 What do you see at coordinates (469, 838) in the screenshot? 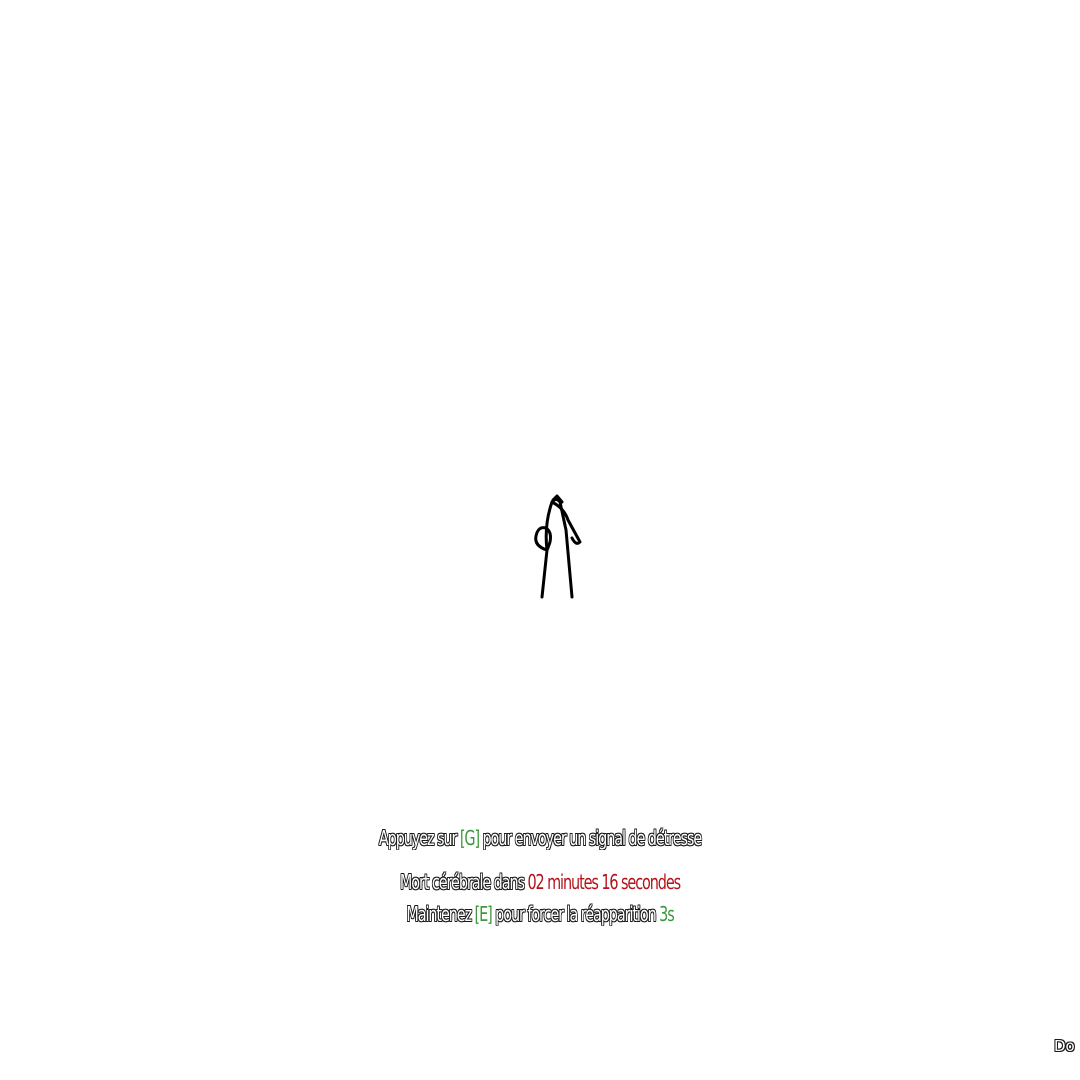
I see `distress-key-hint: [G]` at bounding box center [469, 838].